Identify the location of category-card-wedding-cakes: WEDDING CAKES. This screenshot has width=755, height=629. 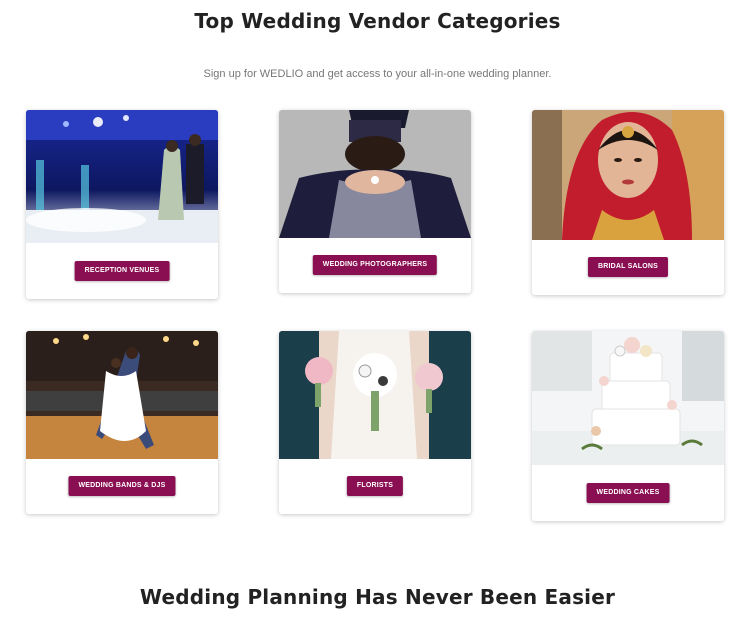
(628, 426).